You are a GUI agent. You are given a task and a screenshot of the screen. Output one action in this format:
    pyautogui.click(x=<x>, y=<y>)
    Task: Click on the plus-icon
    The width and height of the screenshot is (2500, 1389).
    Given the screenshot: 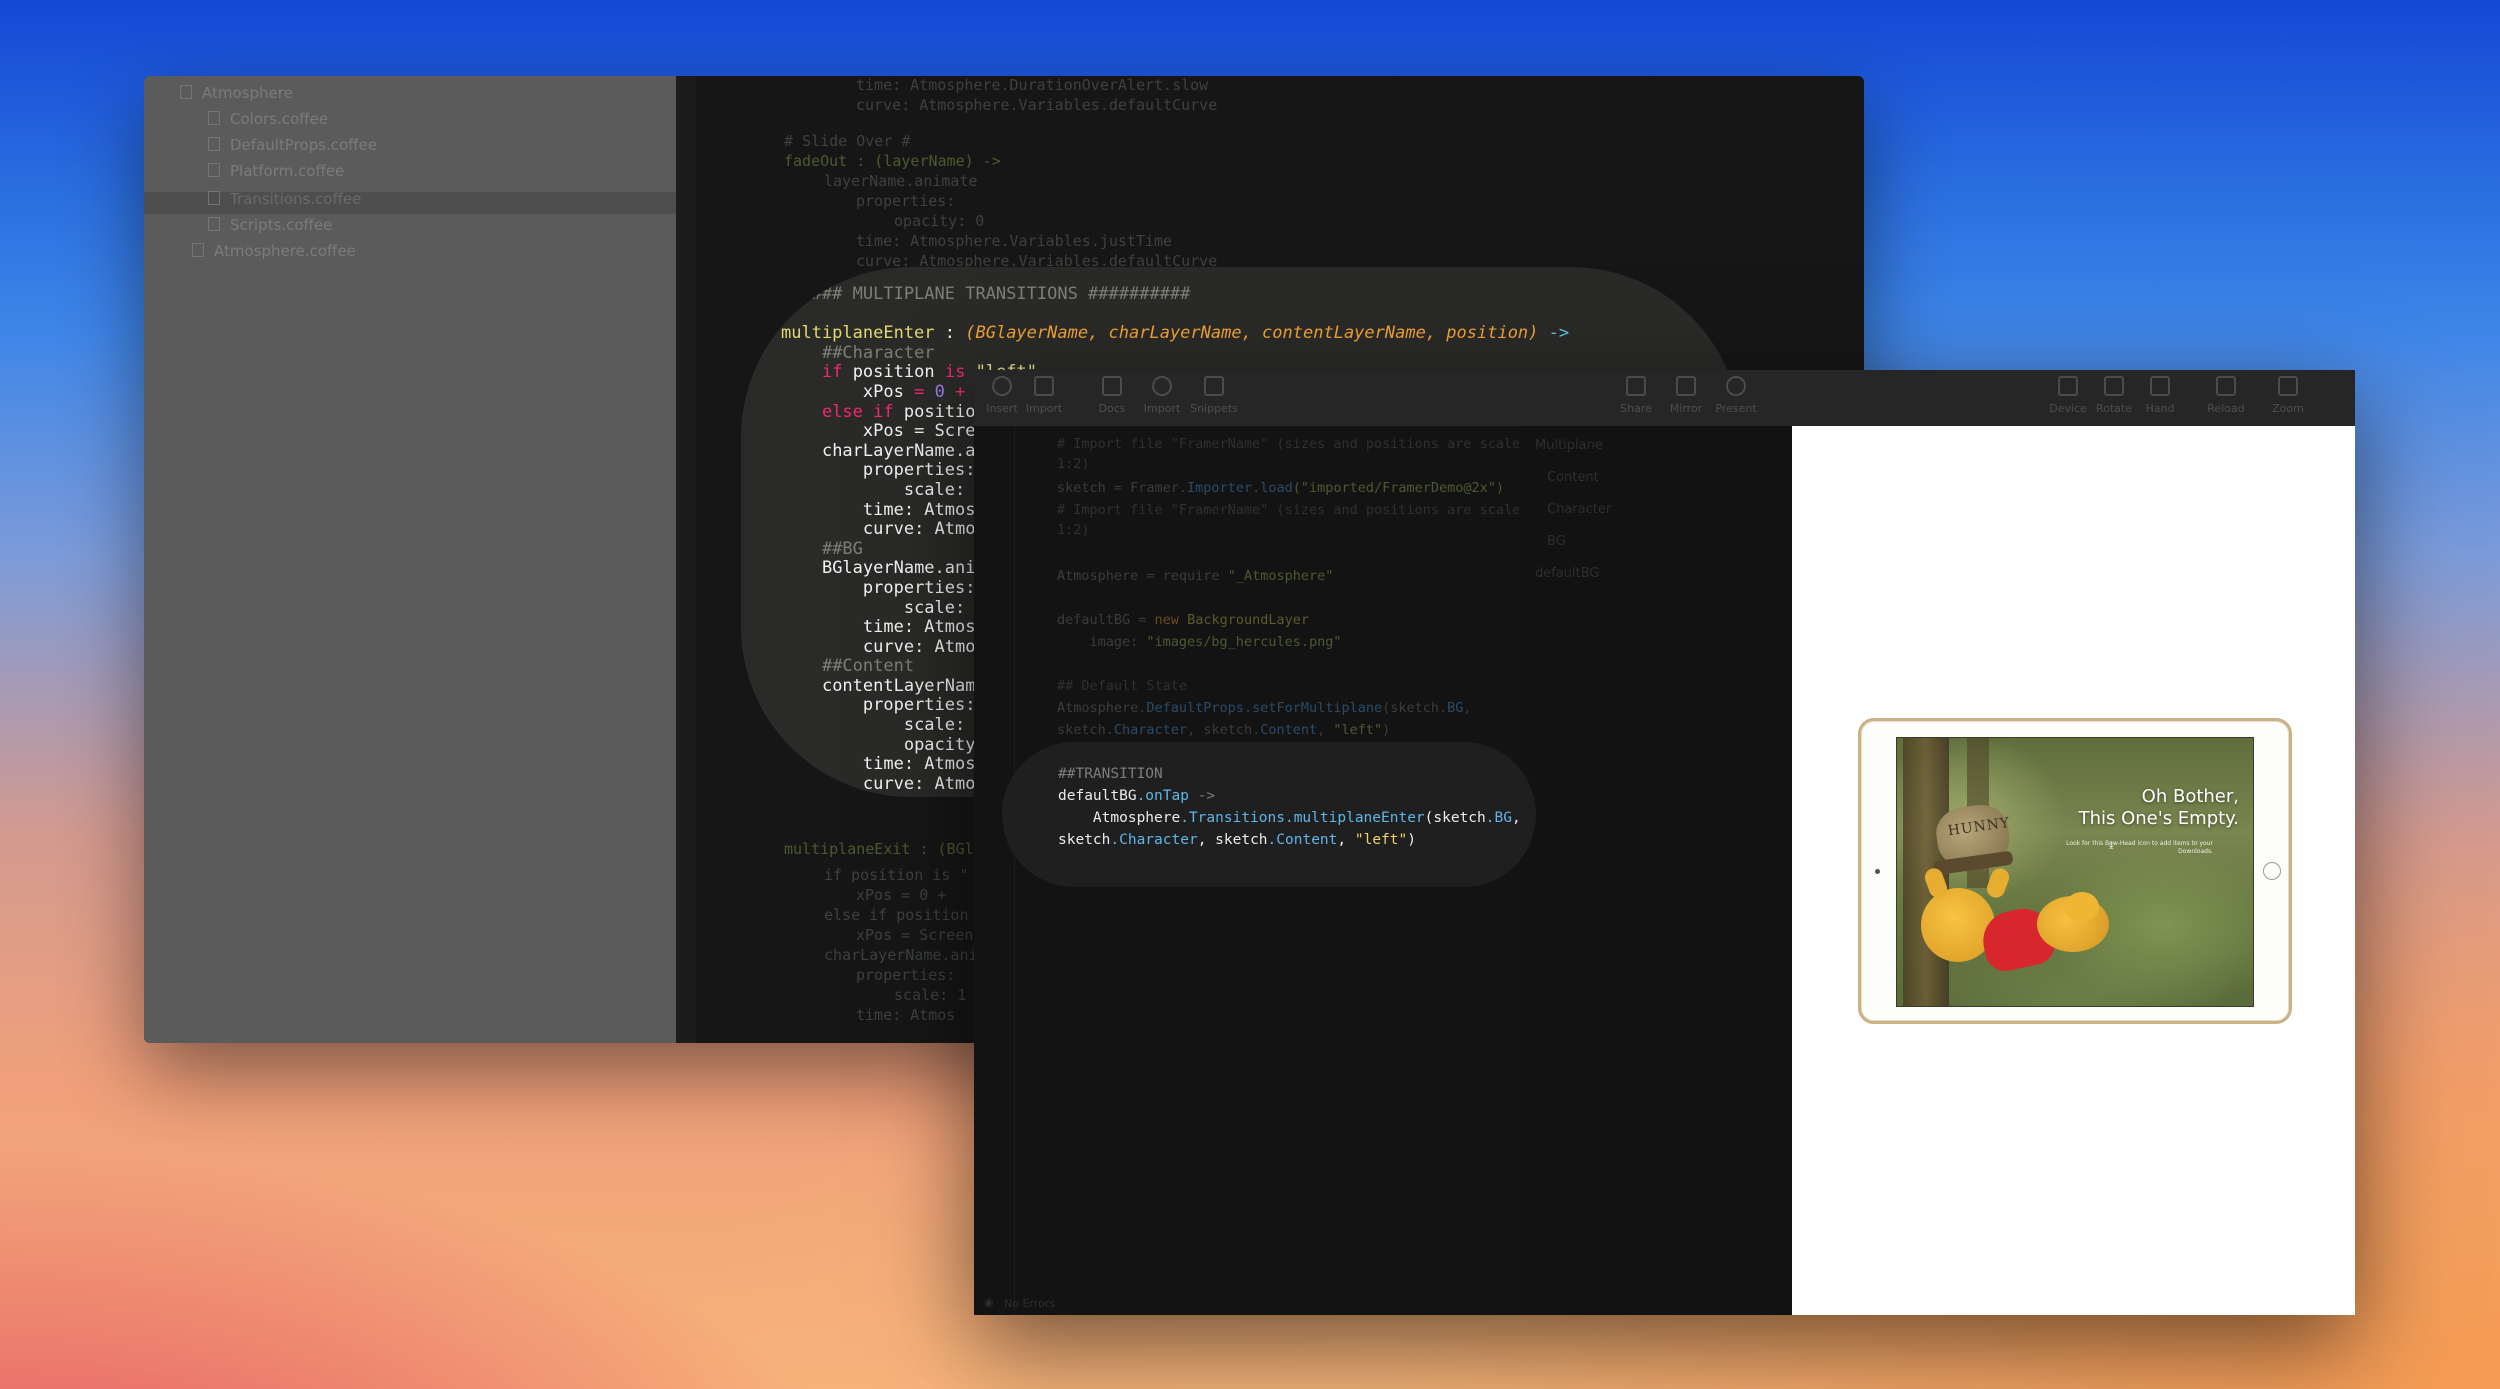 What is the action you would take?
    pyautogui.click(x=1002, y=386)
    